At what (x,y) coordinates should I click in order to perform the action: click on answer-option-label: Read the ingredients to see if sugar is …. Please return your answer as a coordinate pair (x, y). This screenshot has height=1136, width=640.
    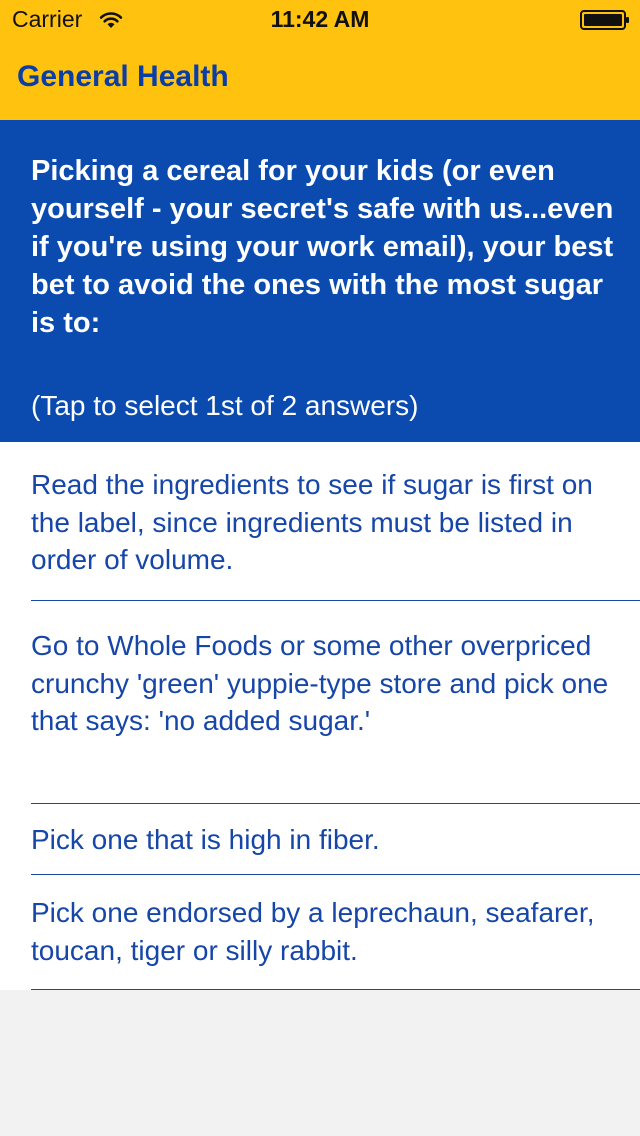
    Looking at the image, I should click on (312, 522).